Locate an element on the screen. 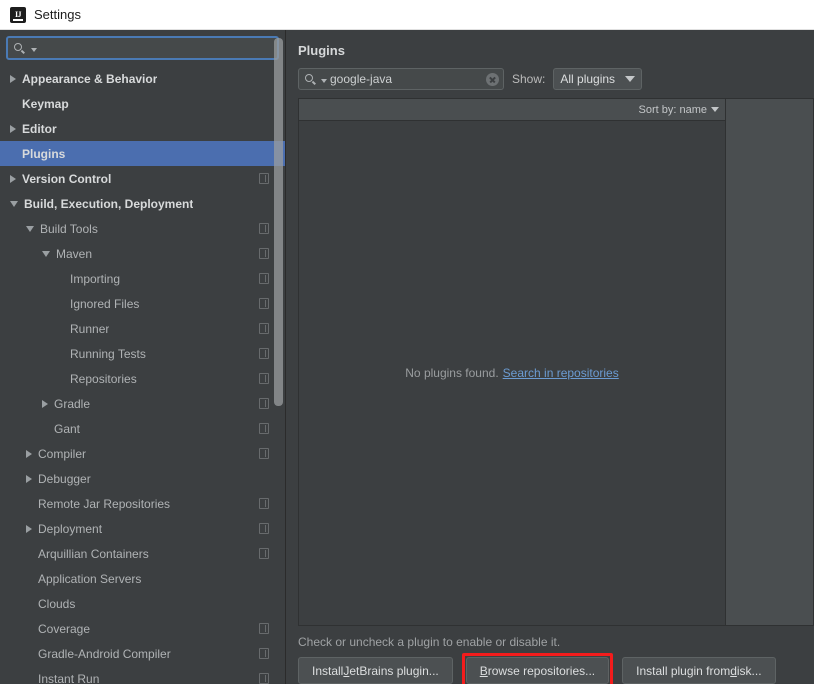  sidebar-item-arquillian-containers: Arquillian Containers is located at coordinates (142, 553).